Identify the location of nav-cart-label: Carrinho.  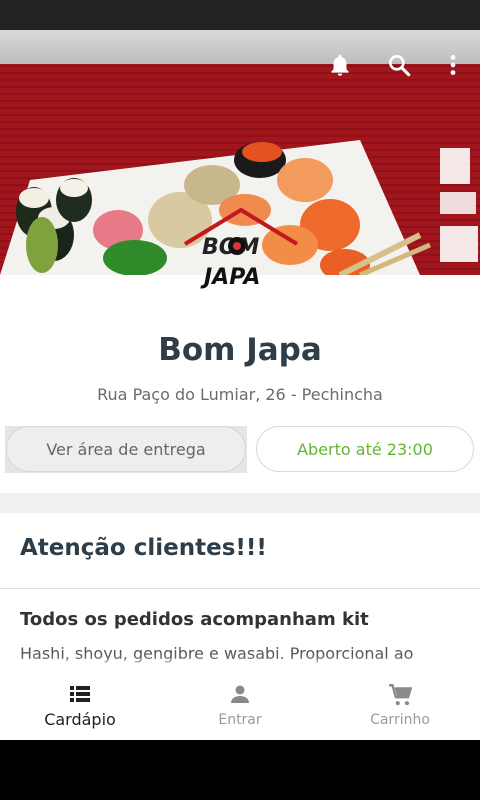
(400, 720).